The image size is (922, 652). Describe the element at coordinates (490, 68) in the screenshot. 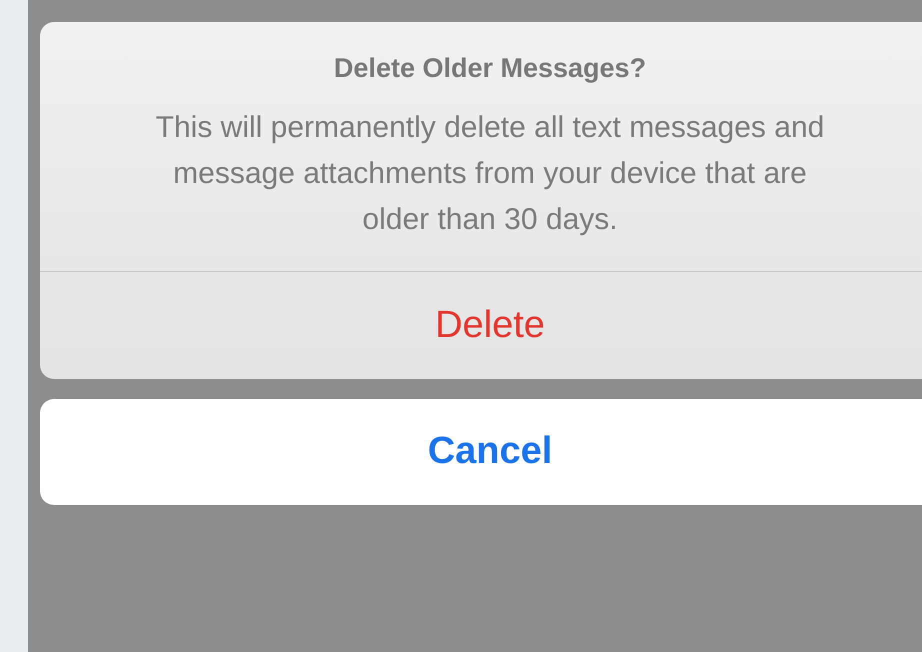

I see `alert-title: Delete Older Messages?` at that location.